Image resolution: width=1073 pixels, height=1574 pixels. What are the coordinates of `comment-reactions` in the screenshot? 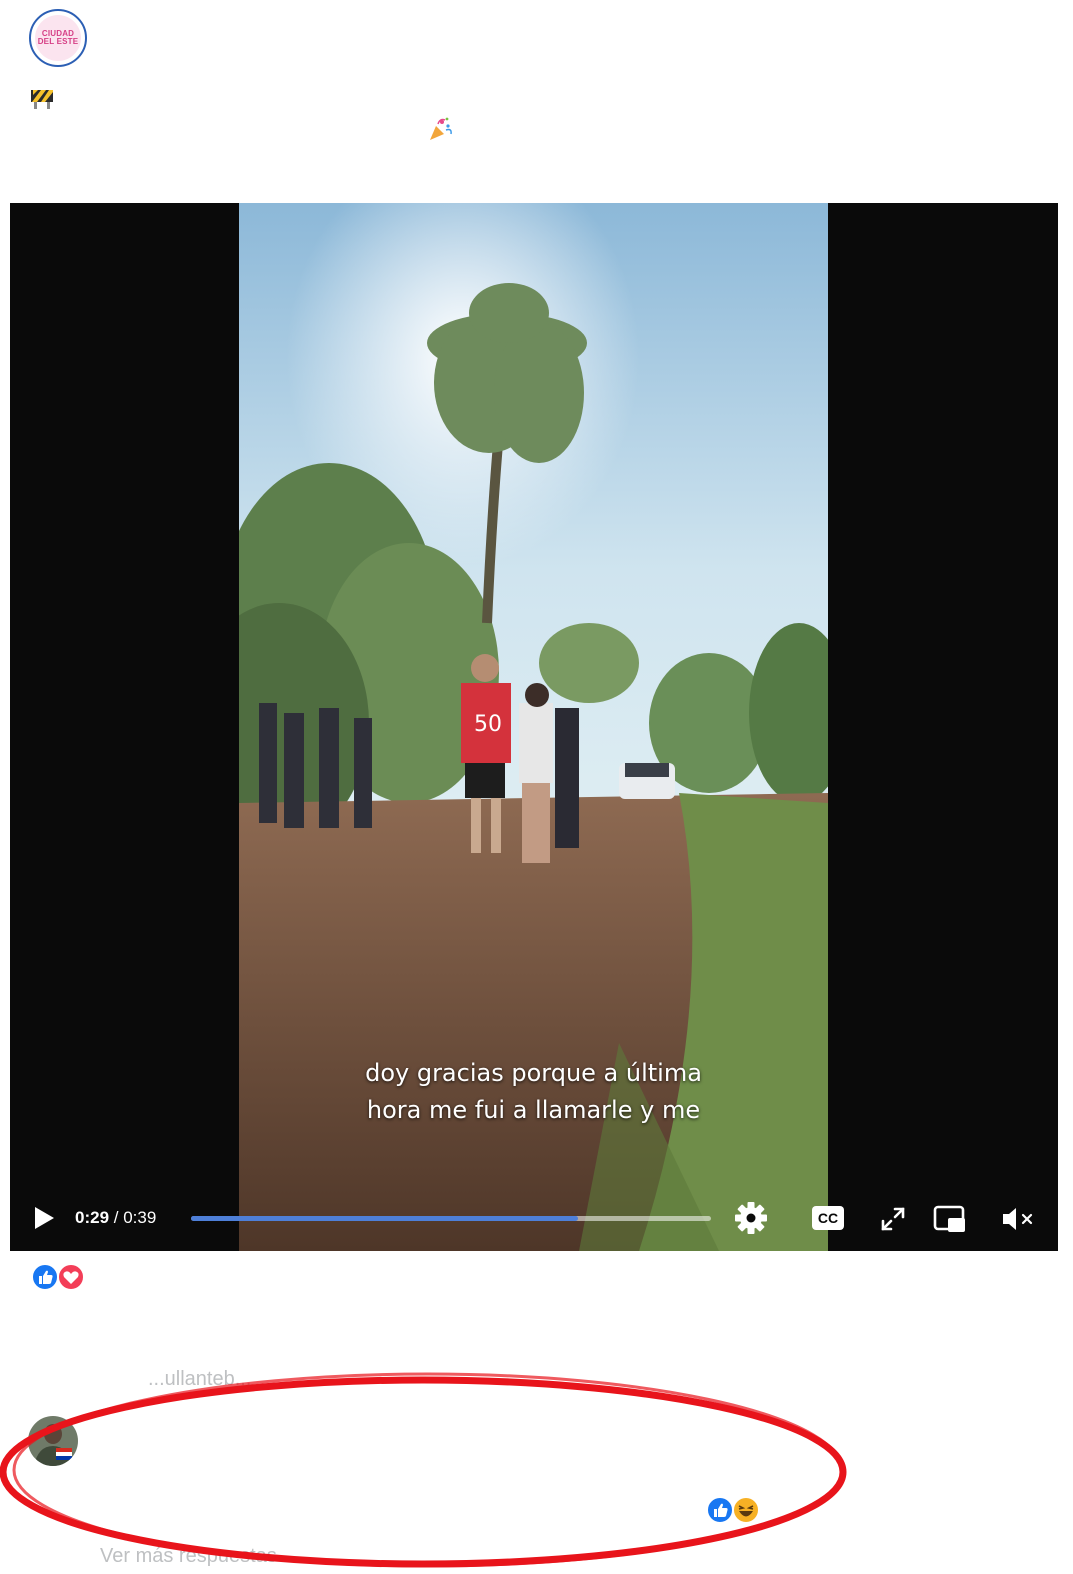 It's located at (733, 1510).